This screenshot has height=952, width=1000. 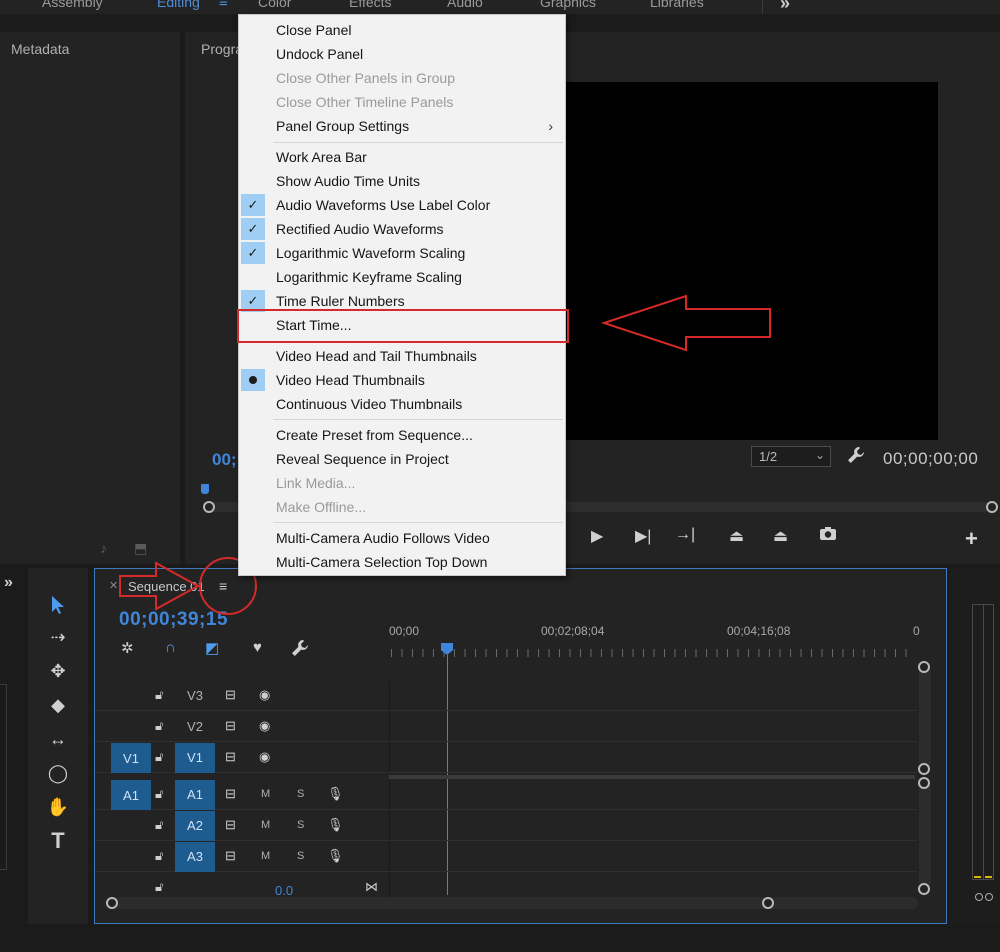 What do you see at coordinates (780, 536) in the screenshot?
I see `extract-icon: ⏏` at bounding box center [780, 536].